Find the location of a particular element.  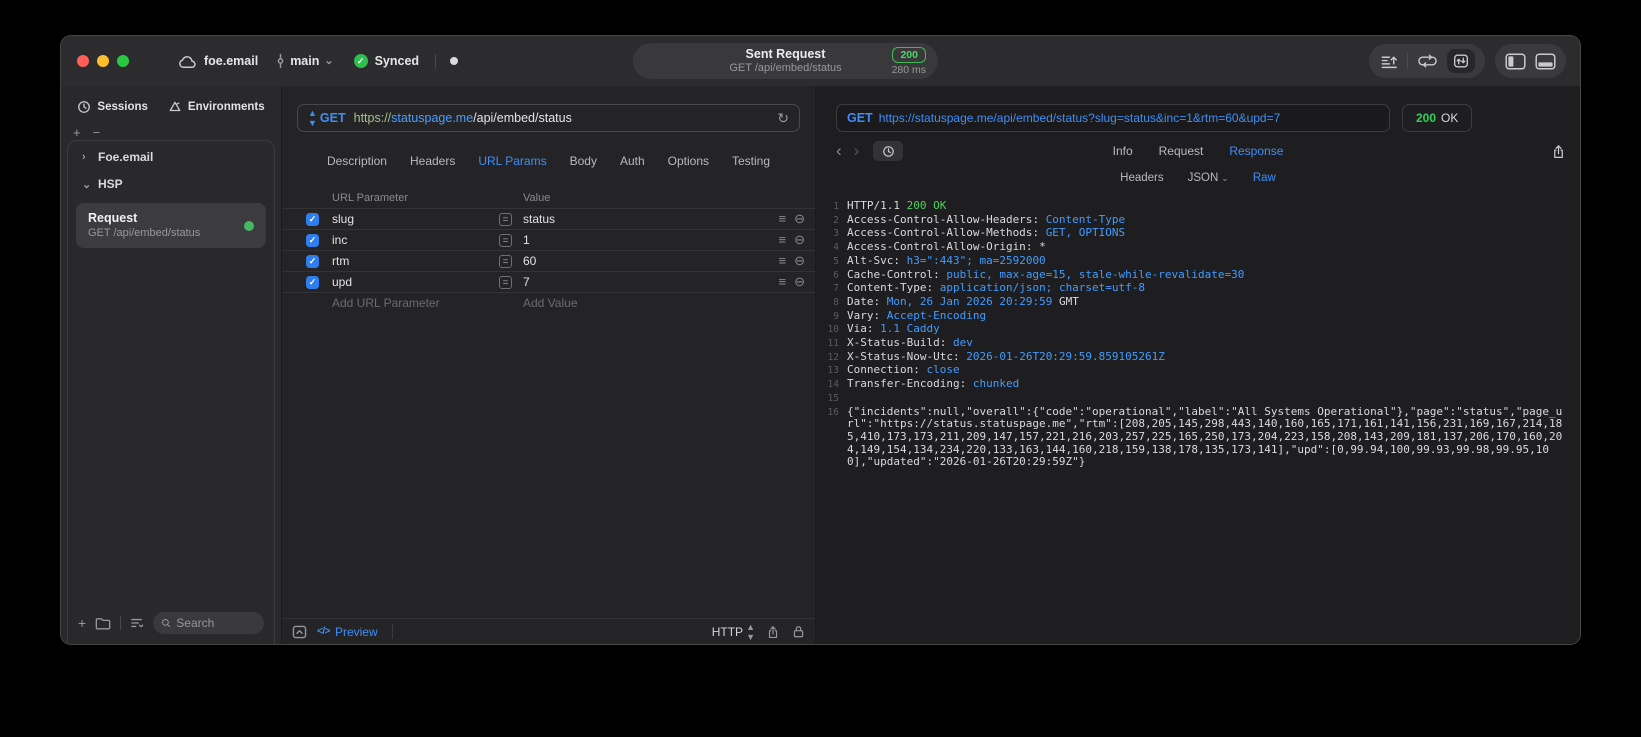

expand-preview-button is located at coordinates (299, 632).